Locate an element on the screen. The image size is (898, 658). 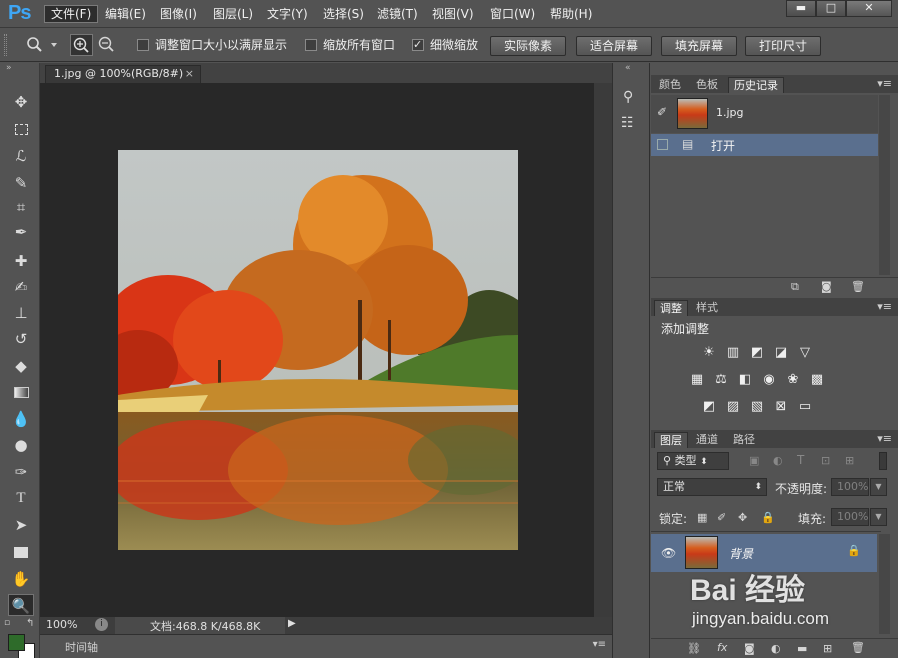
resize-windows-option: 调整窗口大小以满屏显示 is located at coordinates (212, 46).